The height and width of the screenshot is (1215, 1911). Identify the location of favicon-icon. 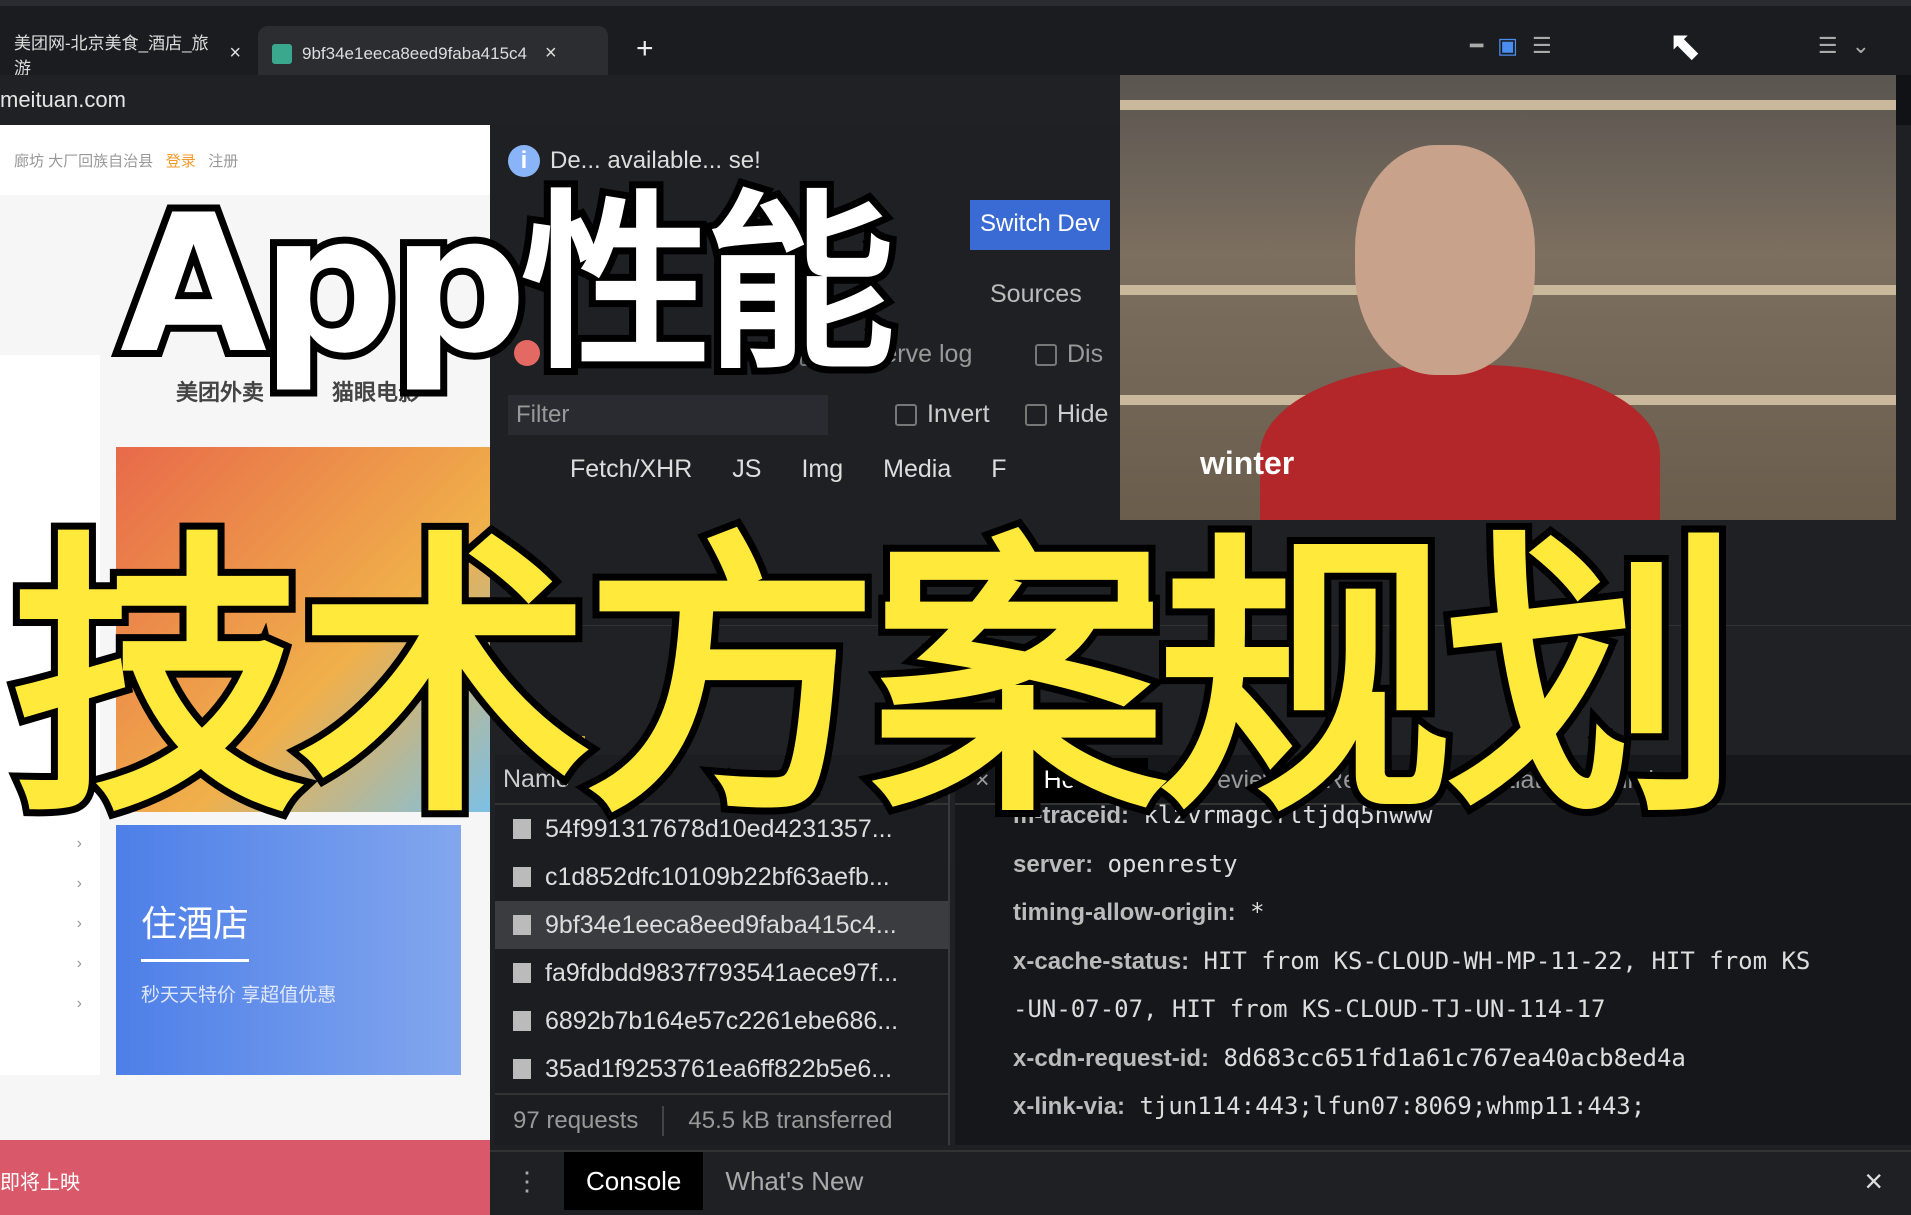
(282, 53).